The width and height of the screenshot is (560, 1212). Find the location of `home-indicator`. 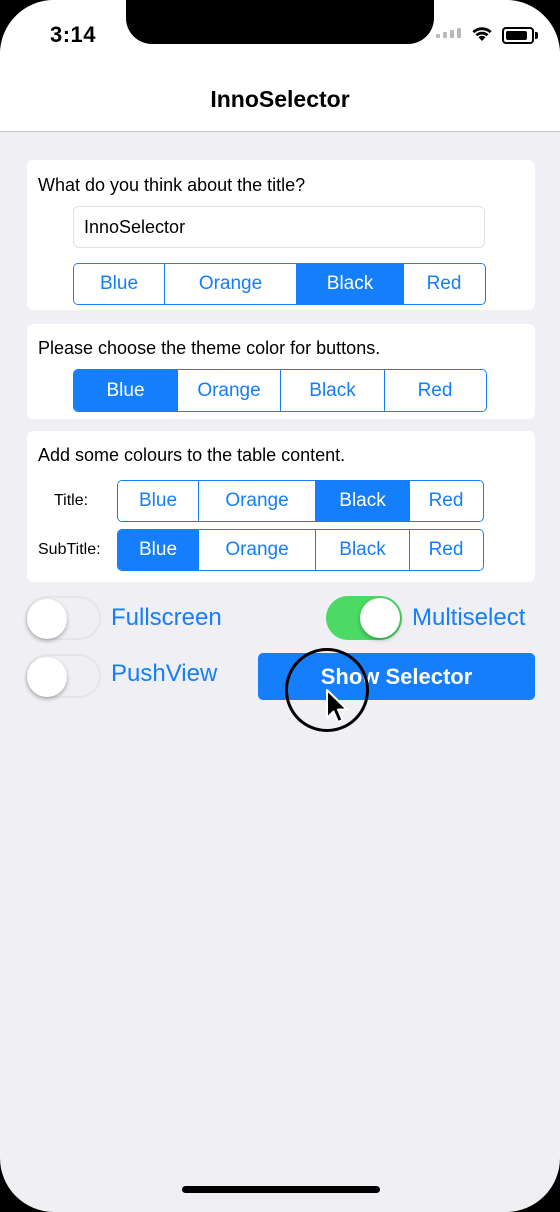

home-indicator is located at coordinates (281, 1189).